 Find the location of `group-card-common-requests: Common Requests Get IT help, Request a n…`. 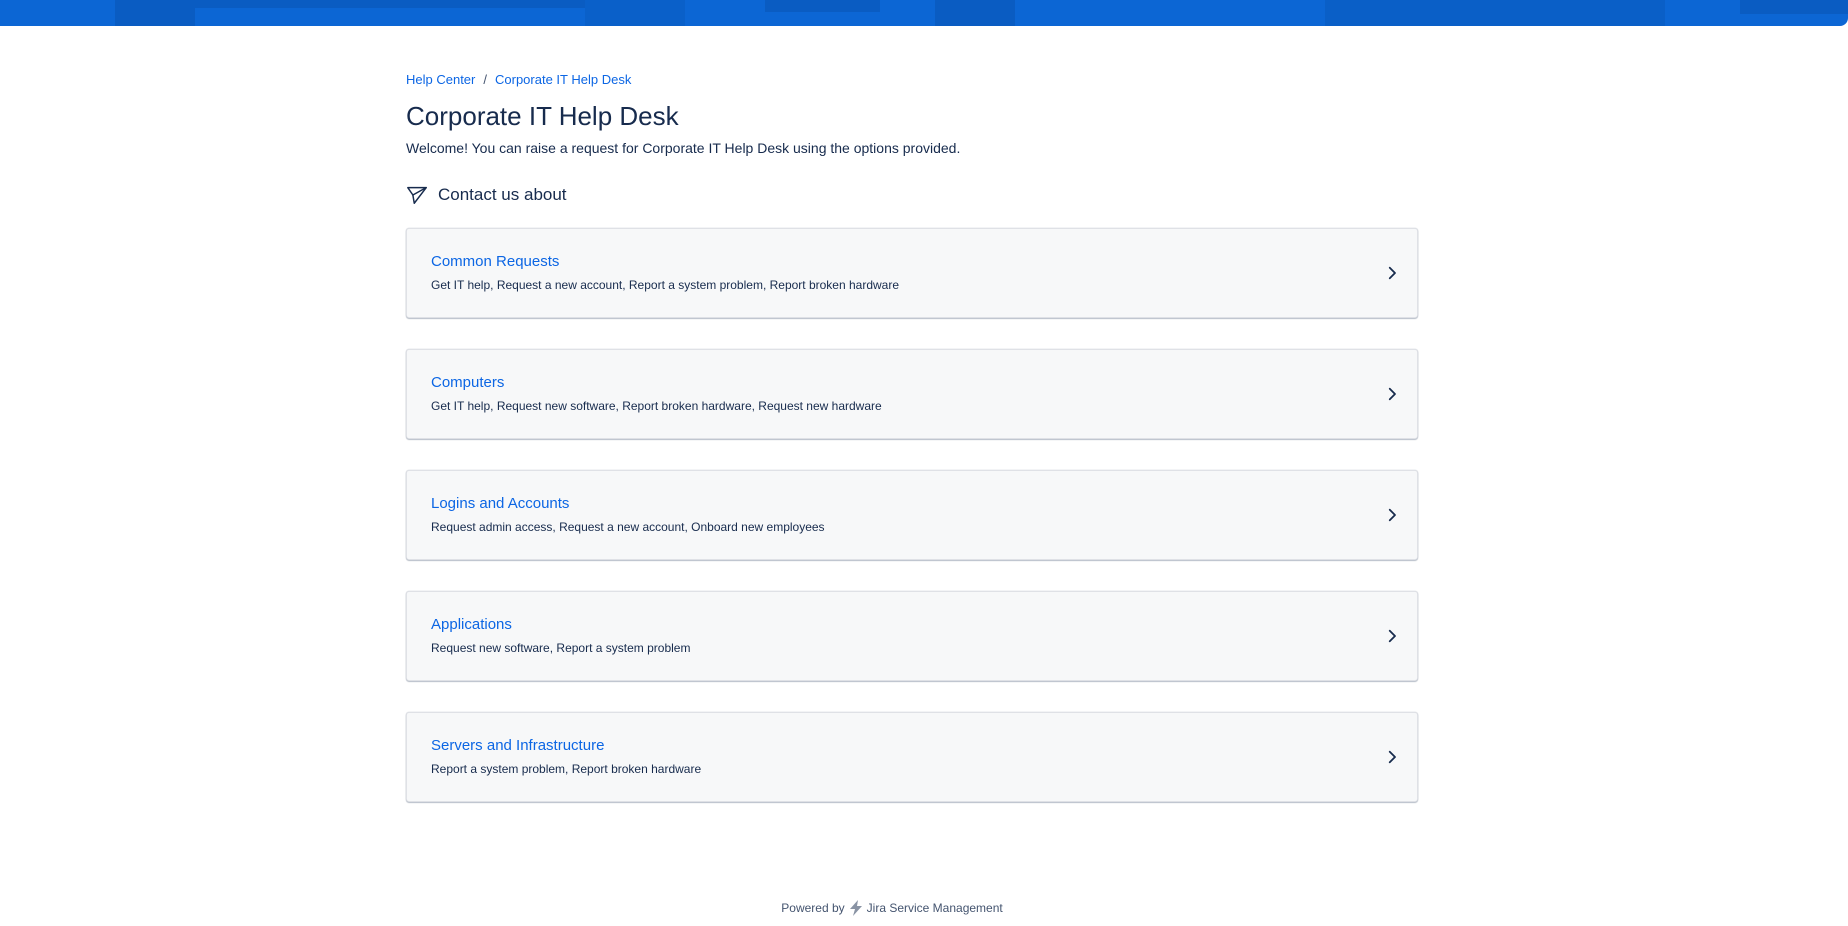

group-card-common-requests: Common Requests Get IT help, Request a n… is located at coordinates (912, 273).